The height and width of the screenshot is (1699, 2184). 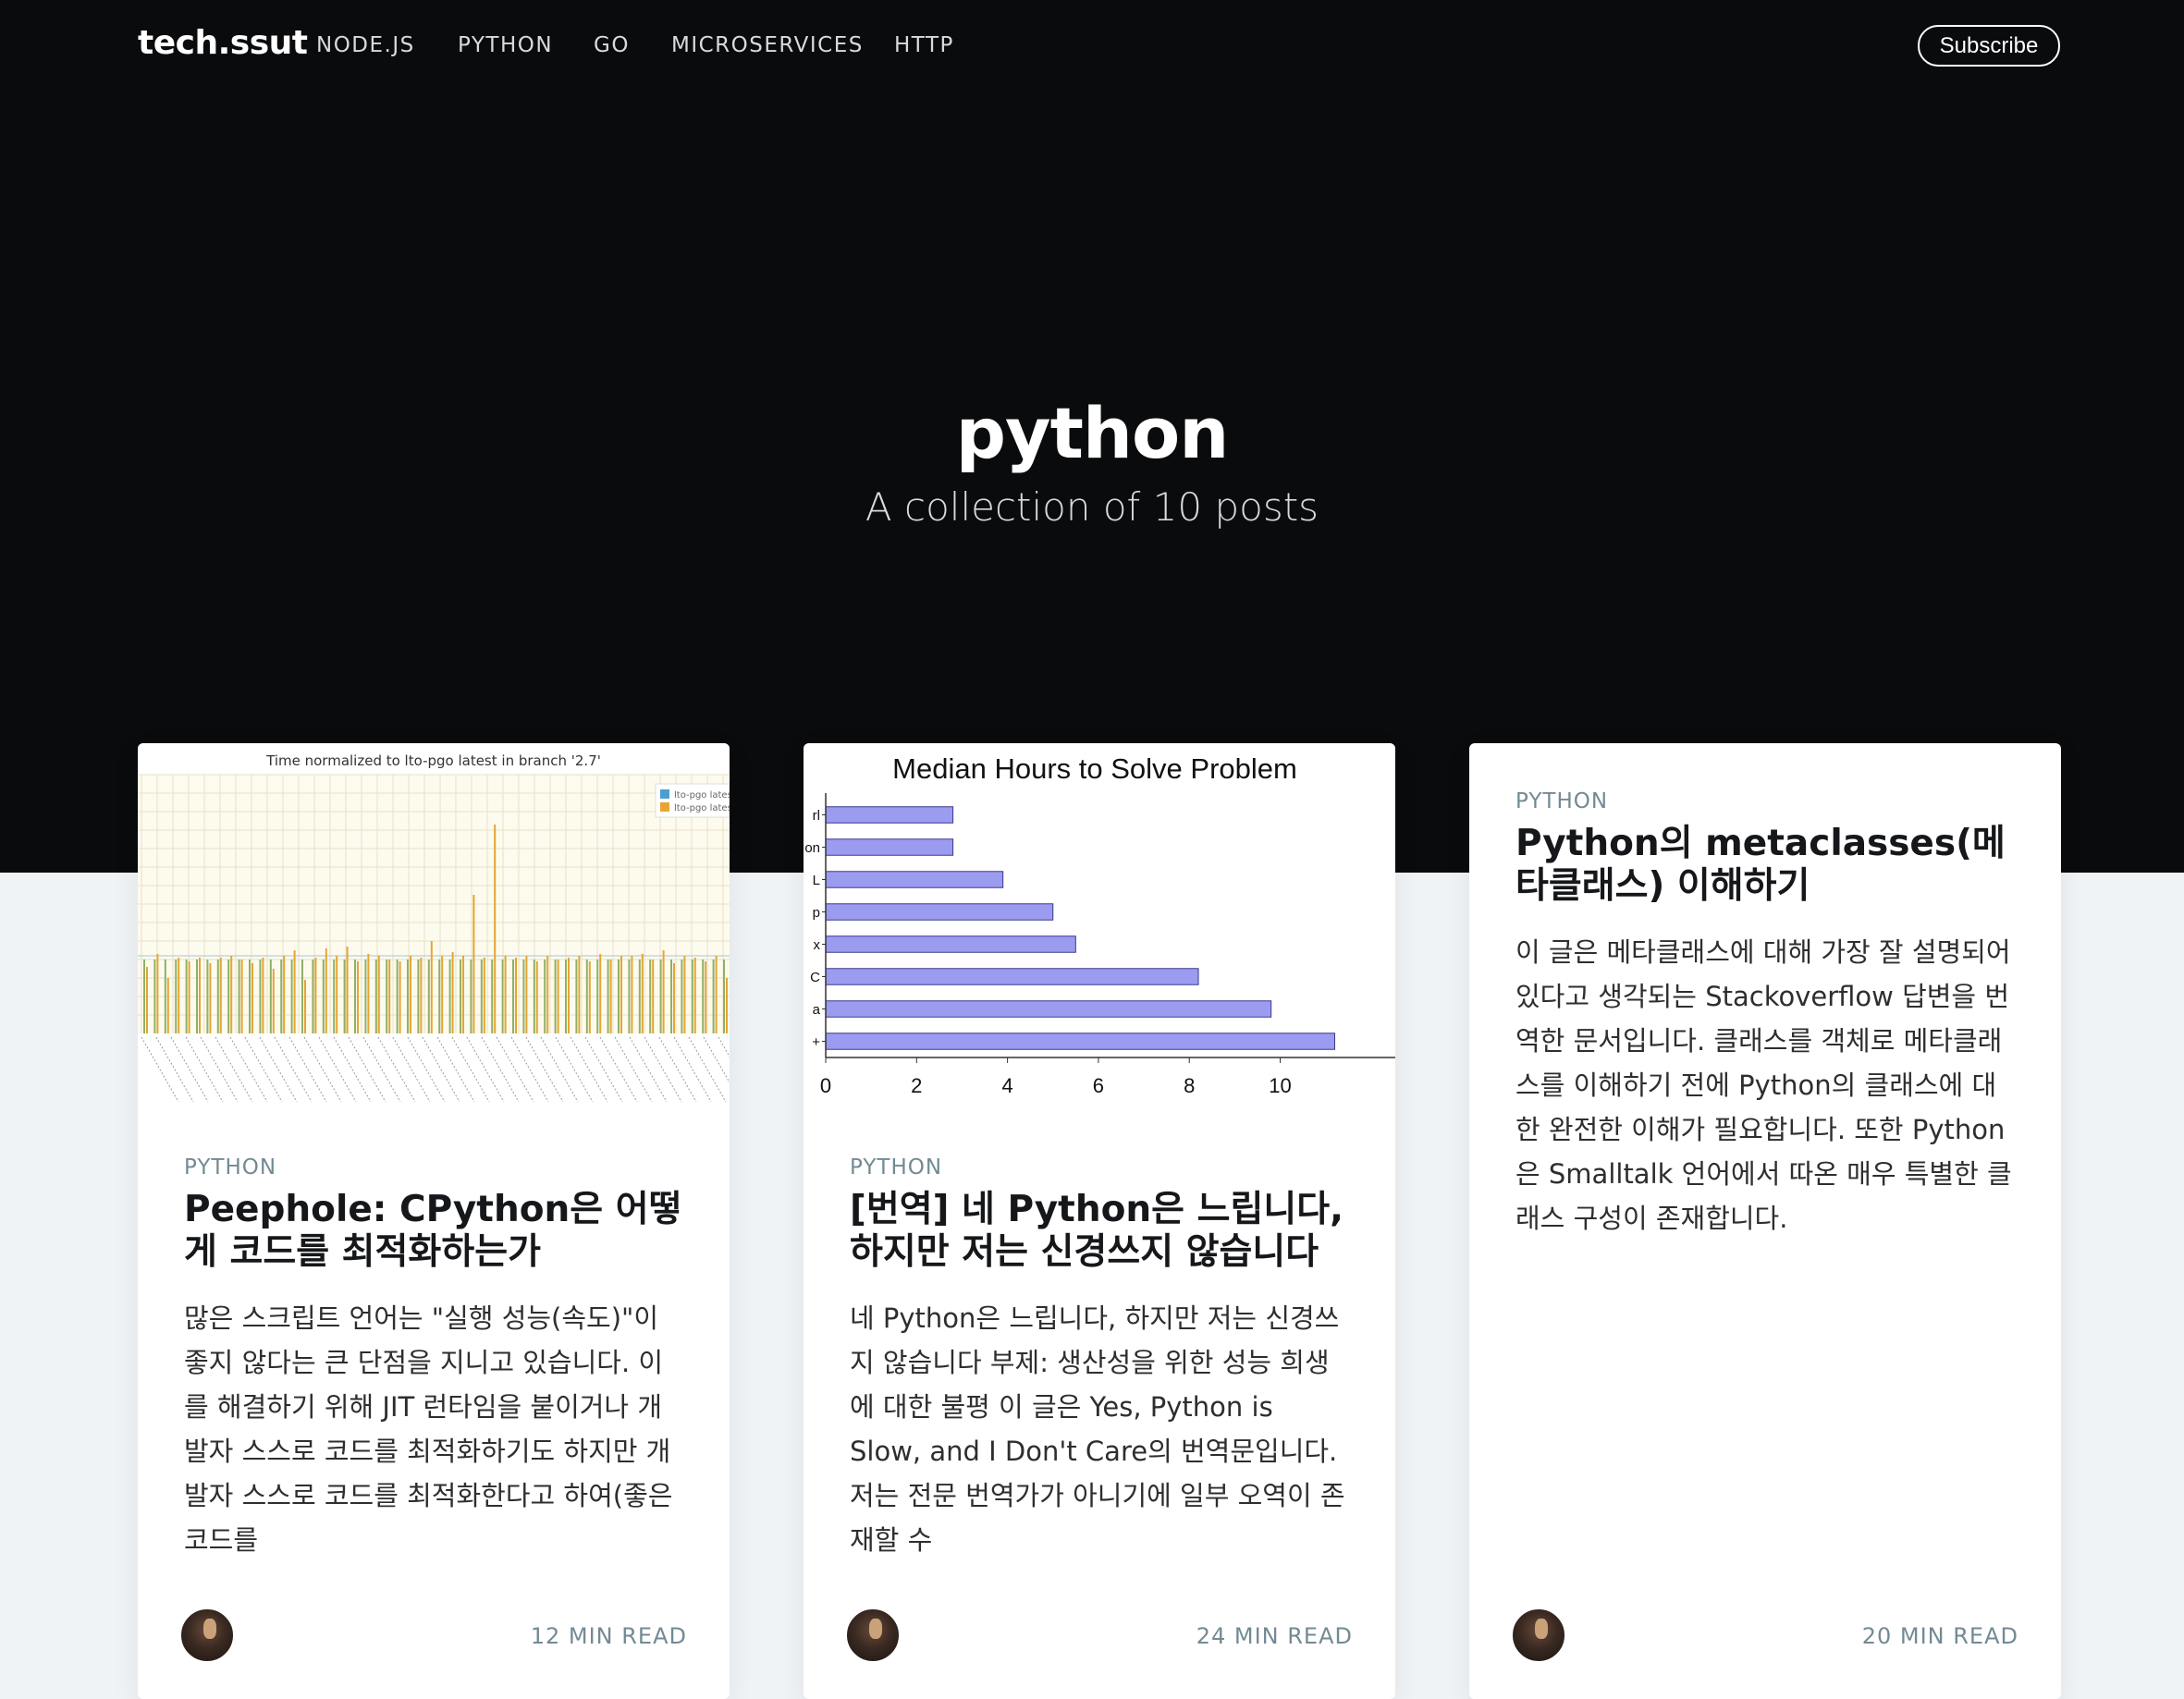 What do you see at coordinates (1080, 928) in the screenshot?
I see `chart-bars` at bounding box center [1080, 928].